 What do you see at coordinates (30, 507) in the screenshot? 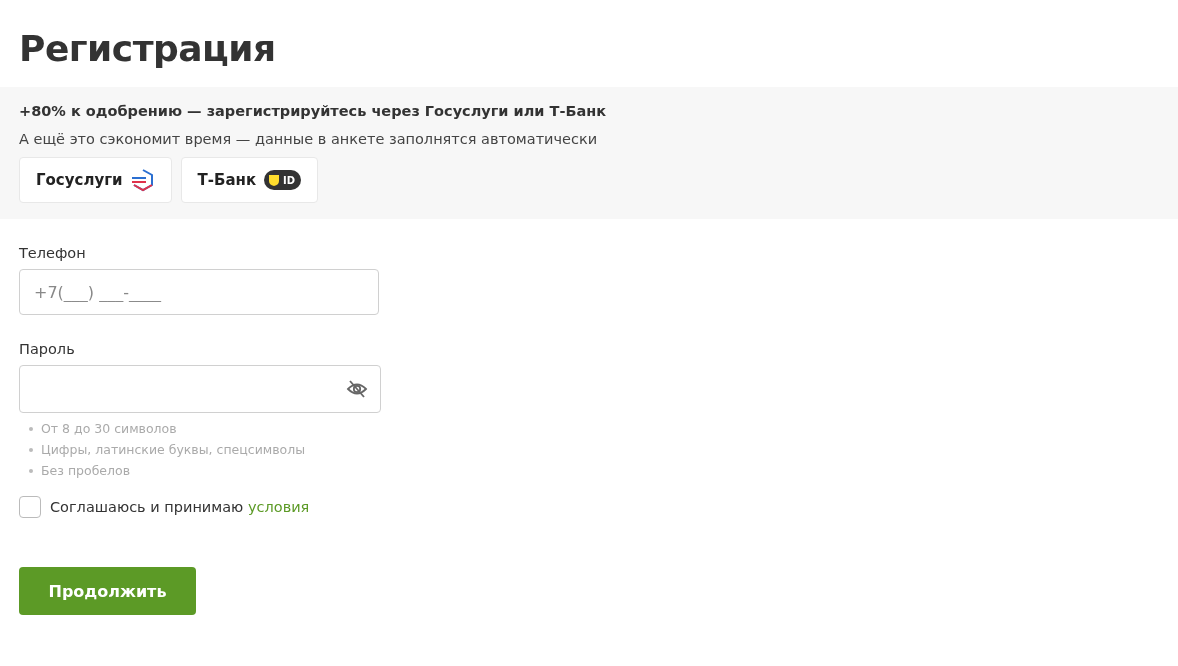
I see `checkbox` at bounding box center [30, 507].